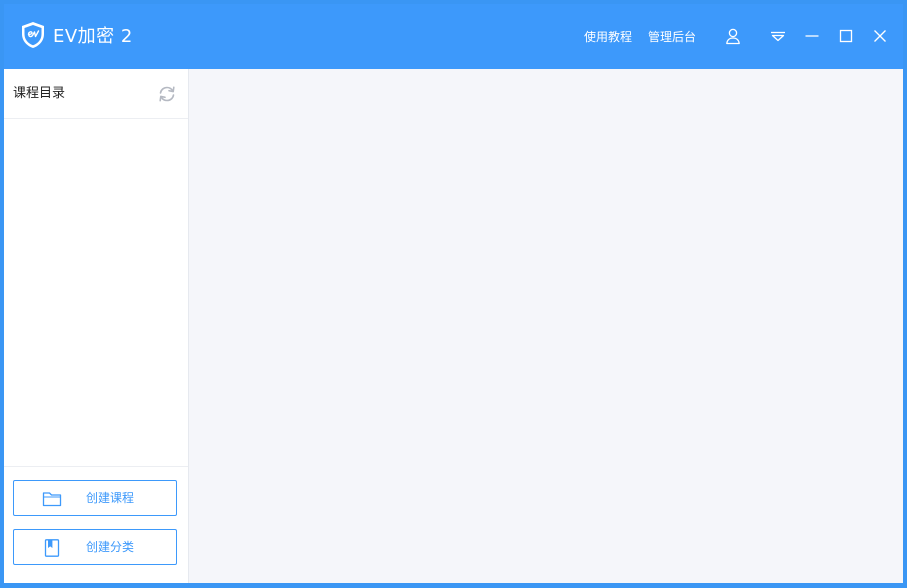 The image size is (907, 588). What do you see at coordinates (96, 525) in the screenshot?
I see `sidebar-footer: 创建课程 创建分类` at bounding box center [96, 525].